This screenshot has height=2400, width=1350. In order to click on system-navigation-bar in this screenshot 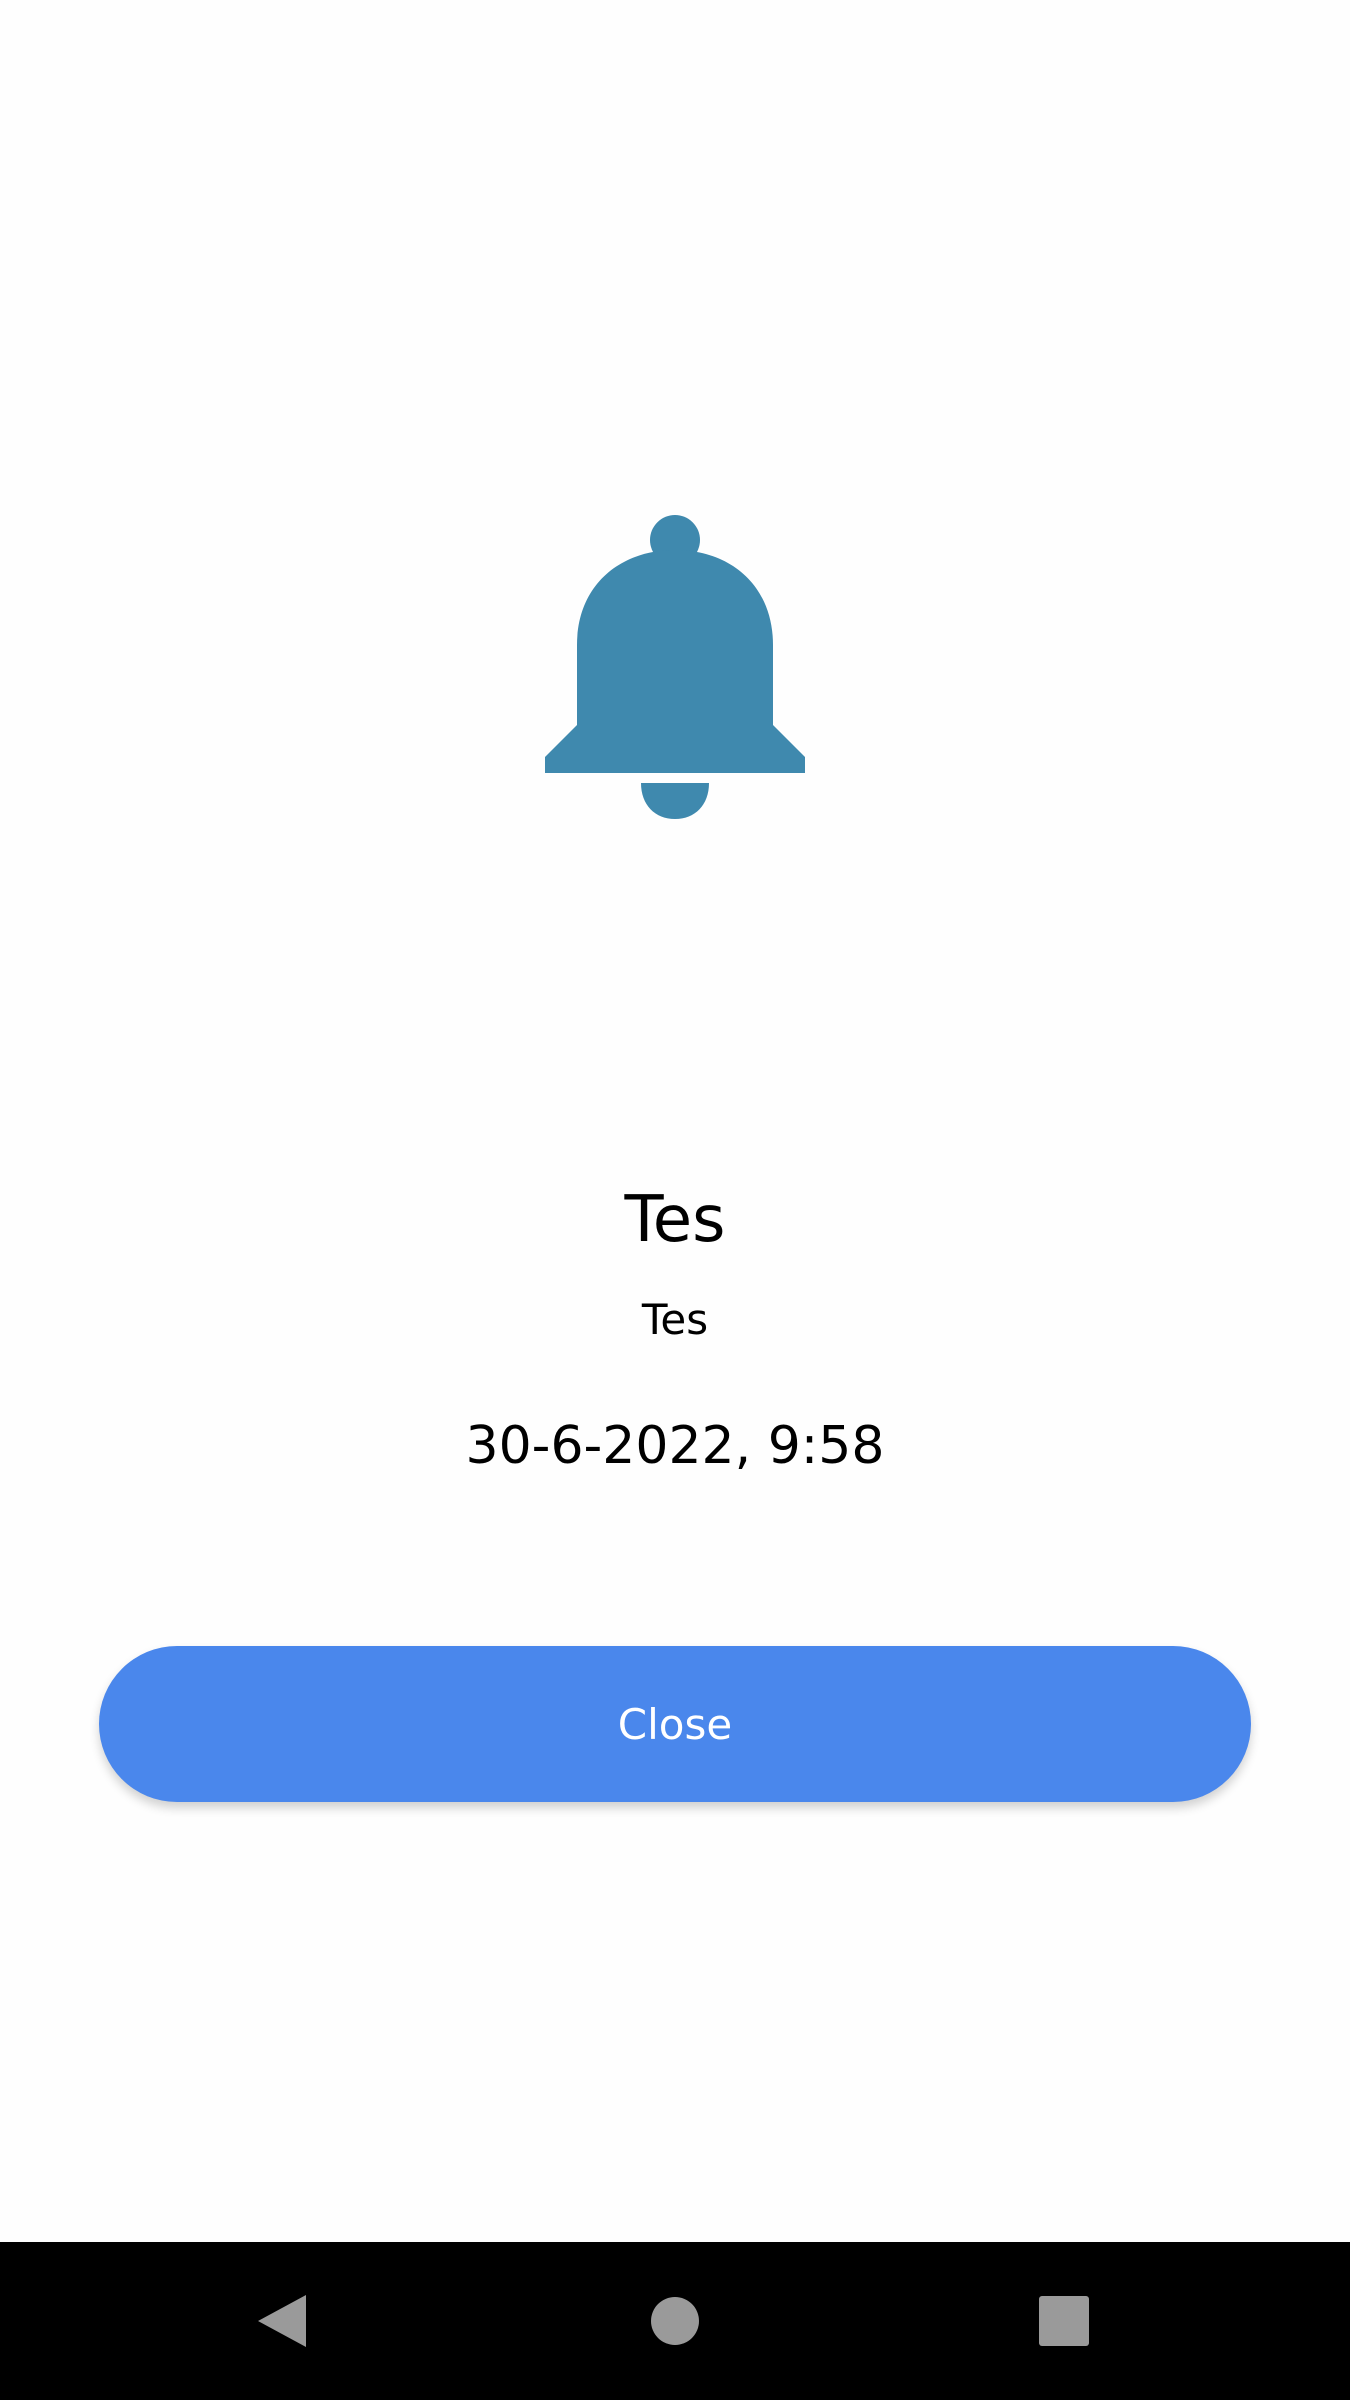, I will do `click(675, 2321)`.